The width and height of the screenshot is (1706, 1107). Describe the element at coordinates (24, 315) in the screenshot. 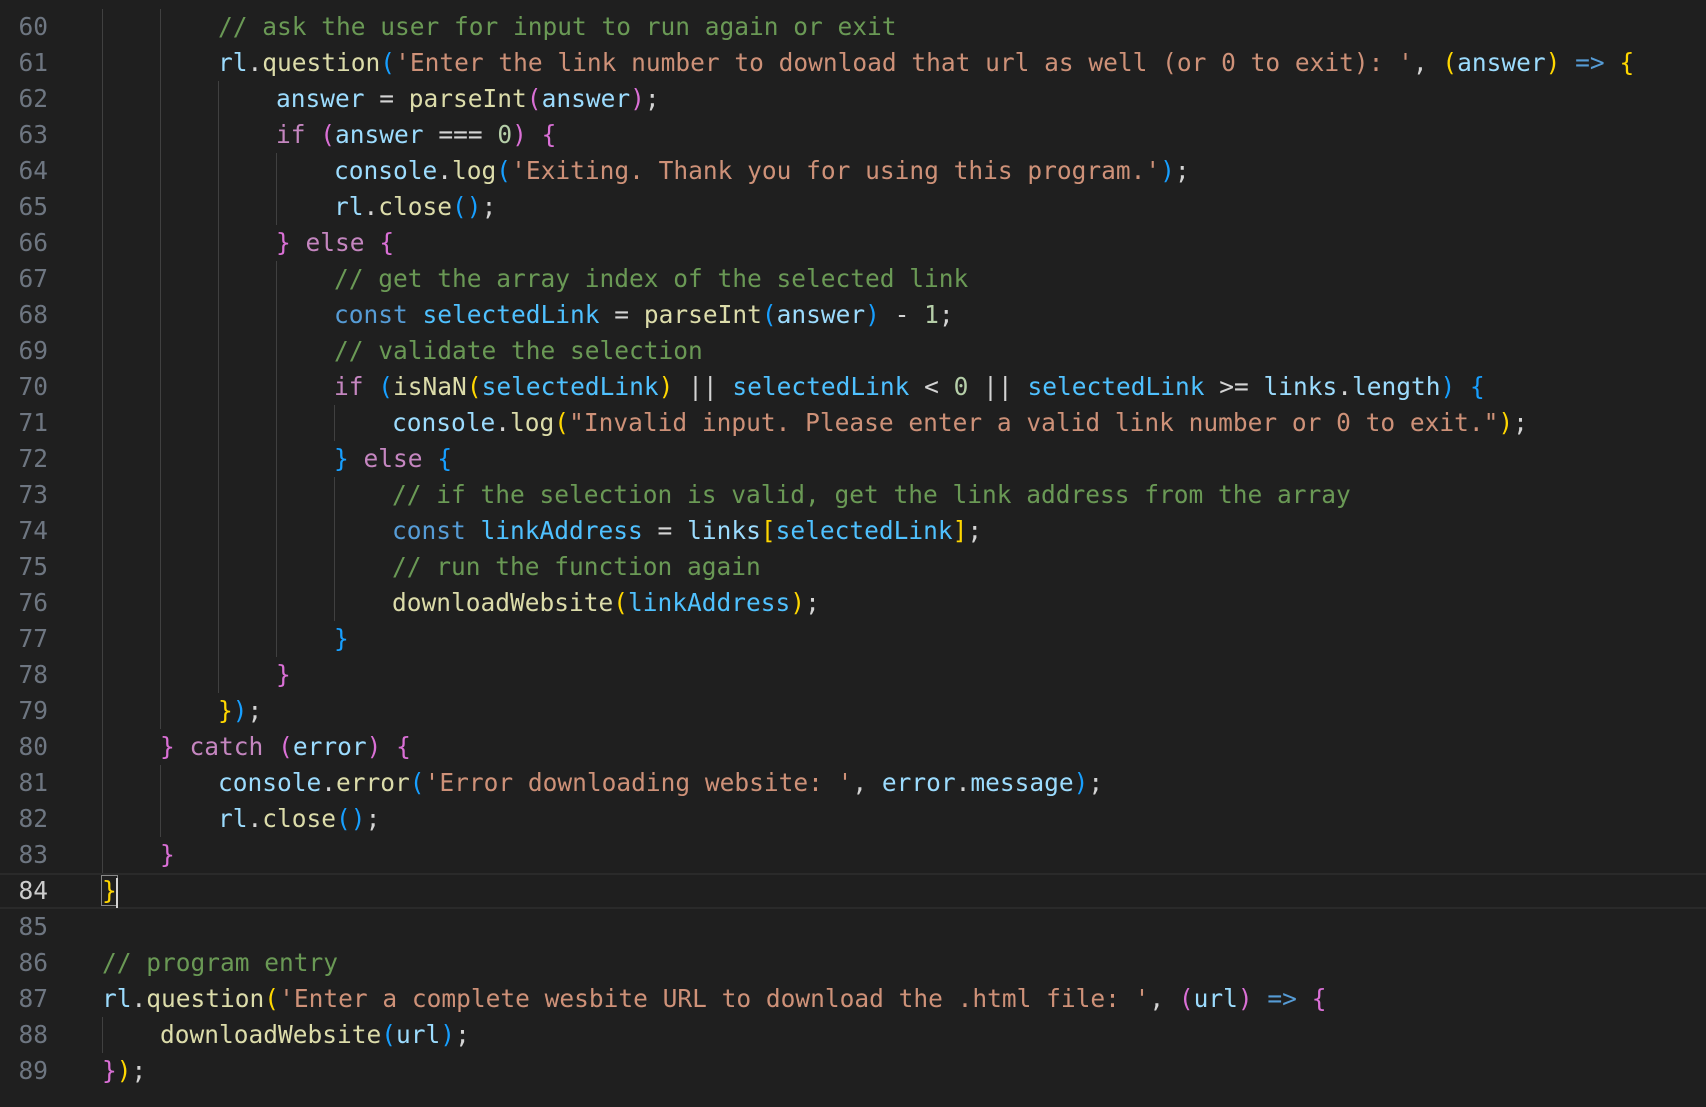

I see `line-number: 68` at that location.